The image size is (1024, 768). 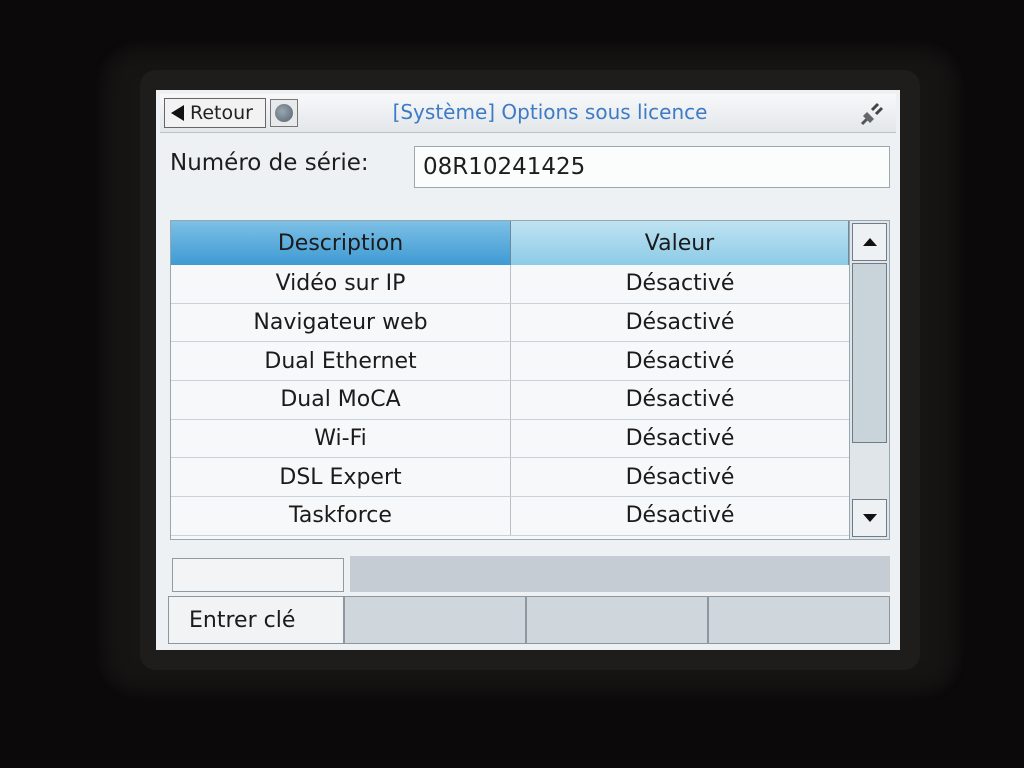 I want to click on table-row: Taskforce Désactivé, so click(x=510, y=516).